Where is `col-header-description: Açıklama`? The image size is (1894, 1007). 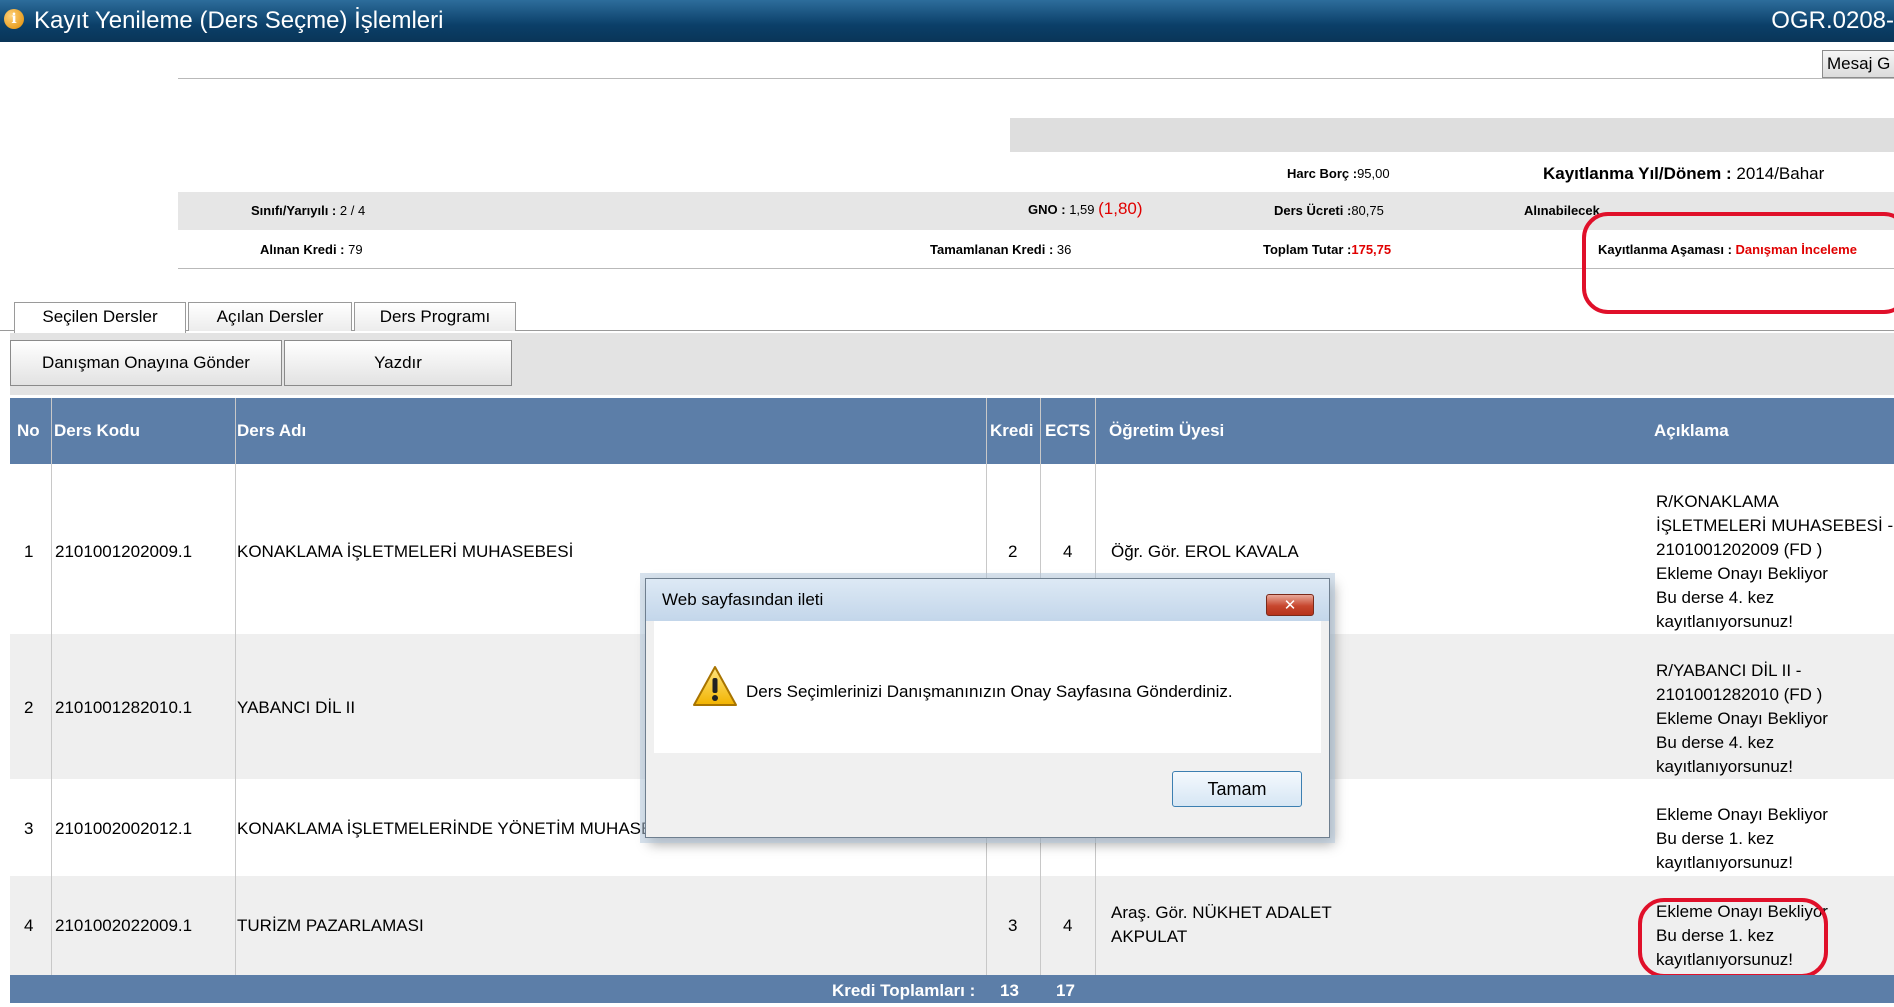 col-header-description: Açıklama is located at coordinates (1691, 430).